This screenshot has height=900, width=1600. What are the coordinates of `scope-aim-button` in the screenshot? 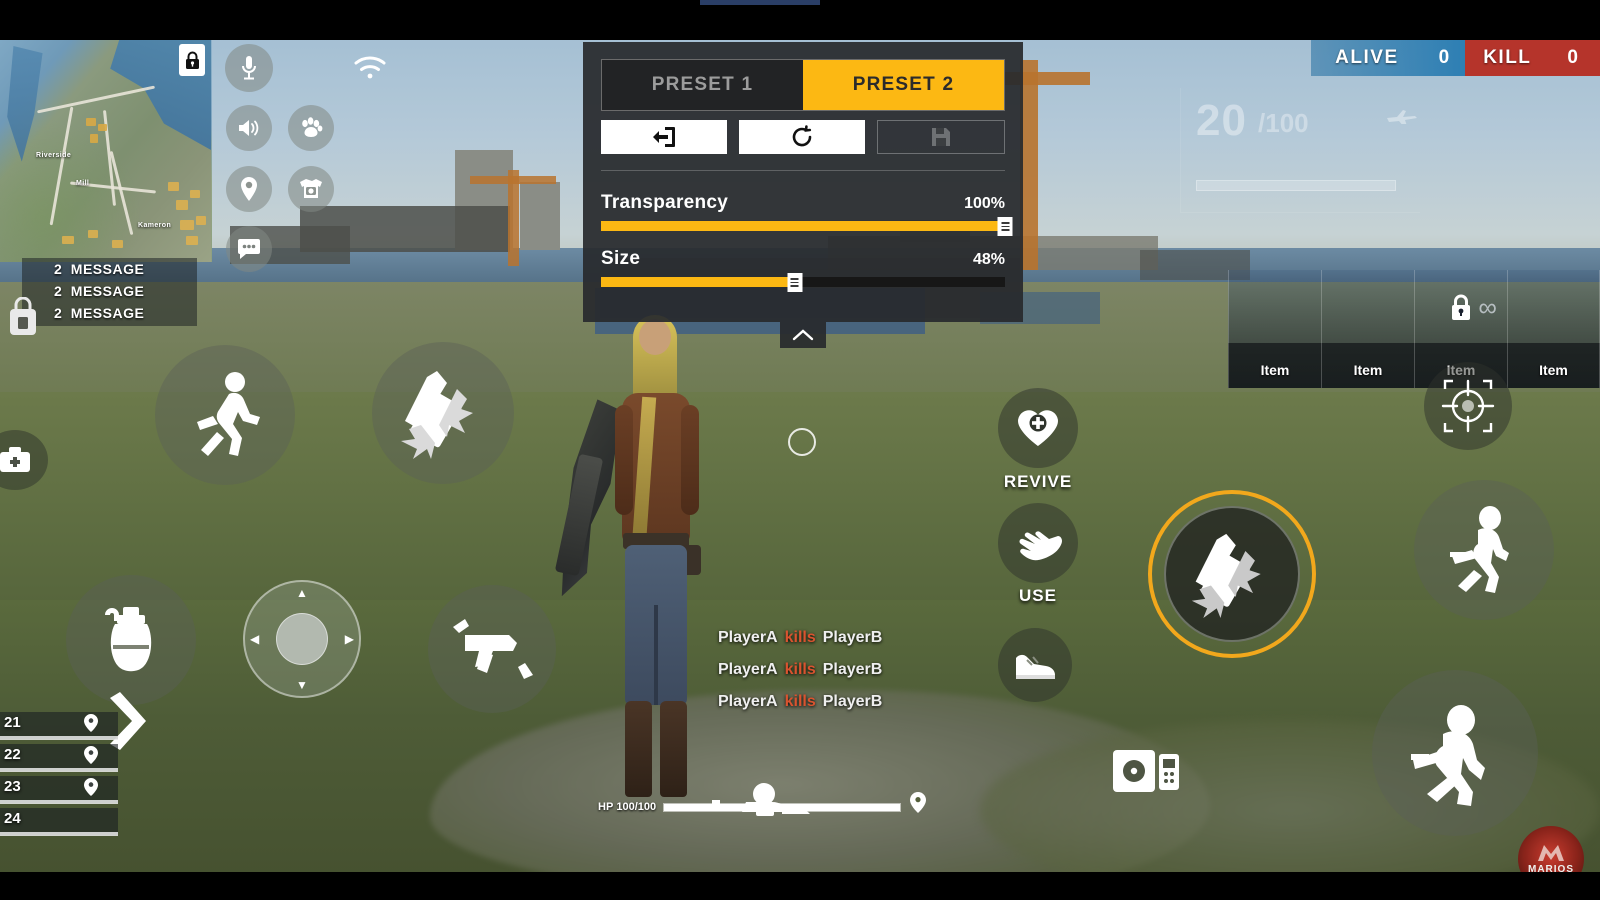 It's located at (1468, 406).